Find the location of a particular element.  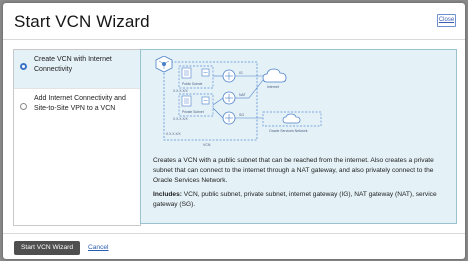

internet-cloud-icon is located at coordinates (274, 75).